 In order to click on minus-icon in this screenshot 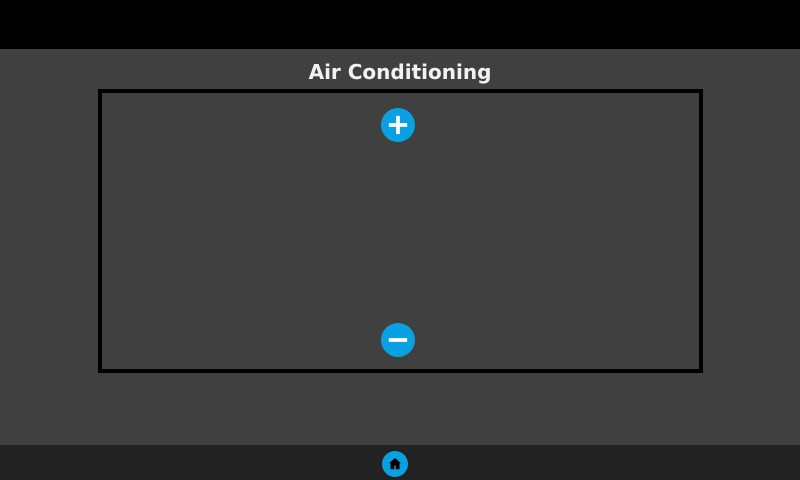, I will do `click(398, 340)`.